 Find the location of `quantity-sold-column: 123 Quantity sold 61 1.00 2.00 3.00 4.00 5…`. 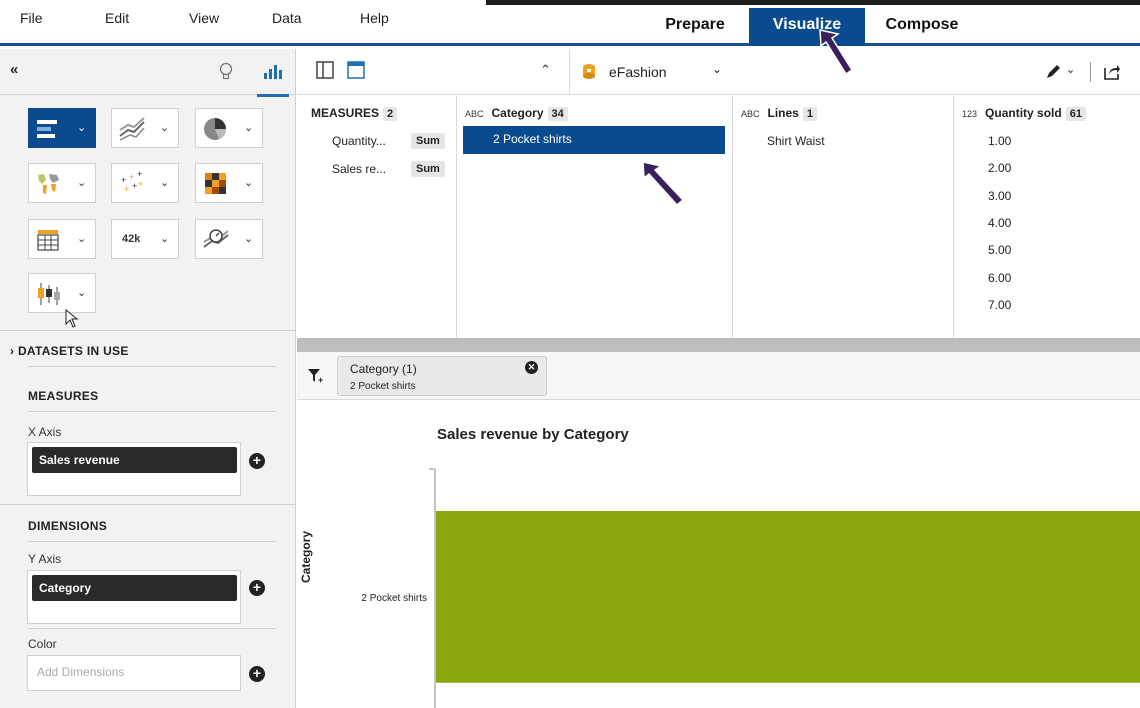

quantity-sold-column: 123 Quantity sold 61 1.00 2.00 3.00 4.00 5… is located at coordinates (1047, 217).